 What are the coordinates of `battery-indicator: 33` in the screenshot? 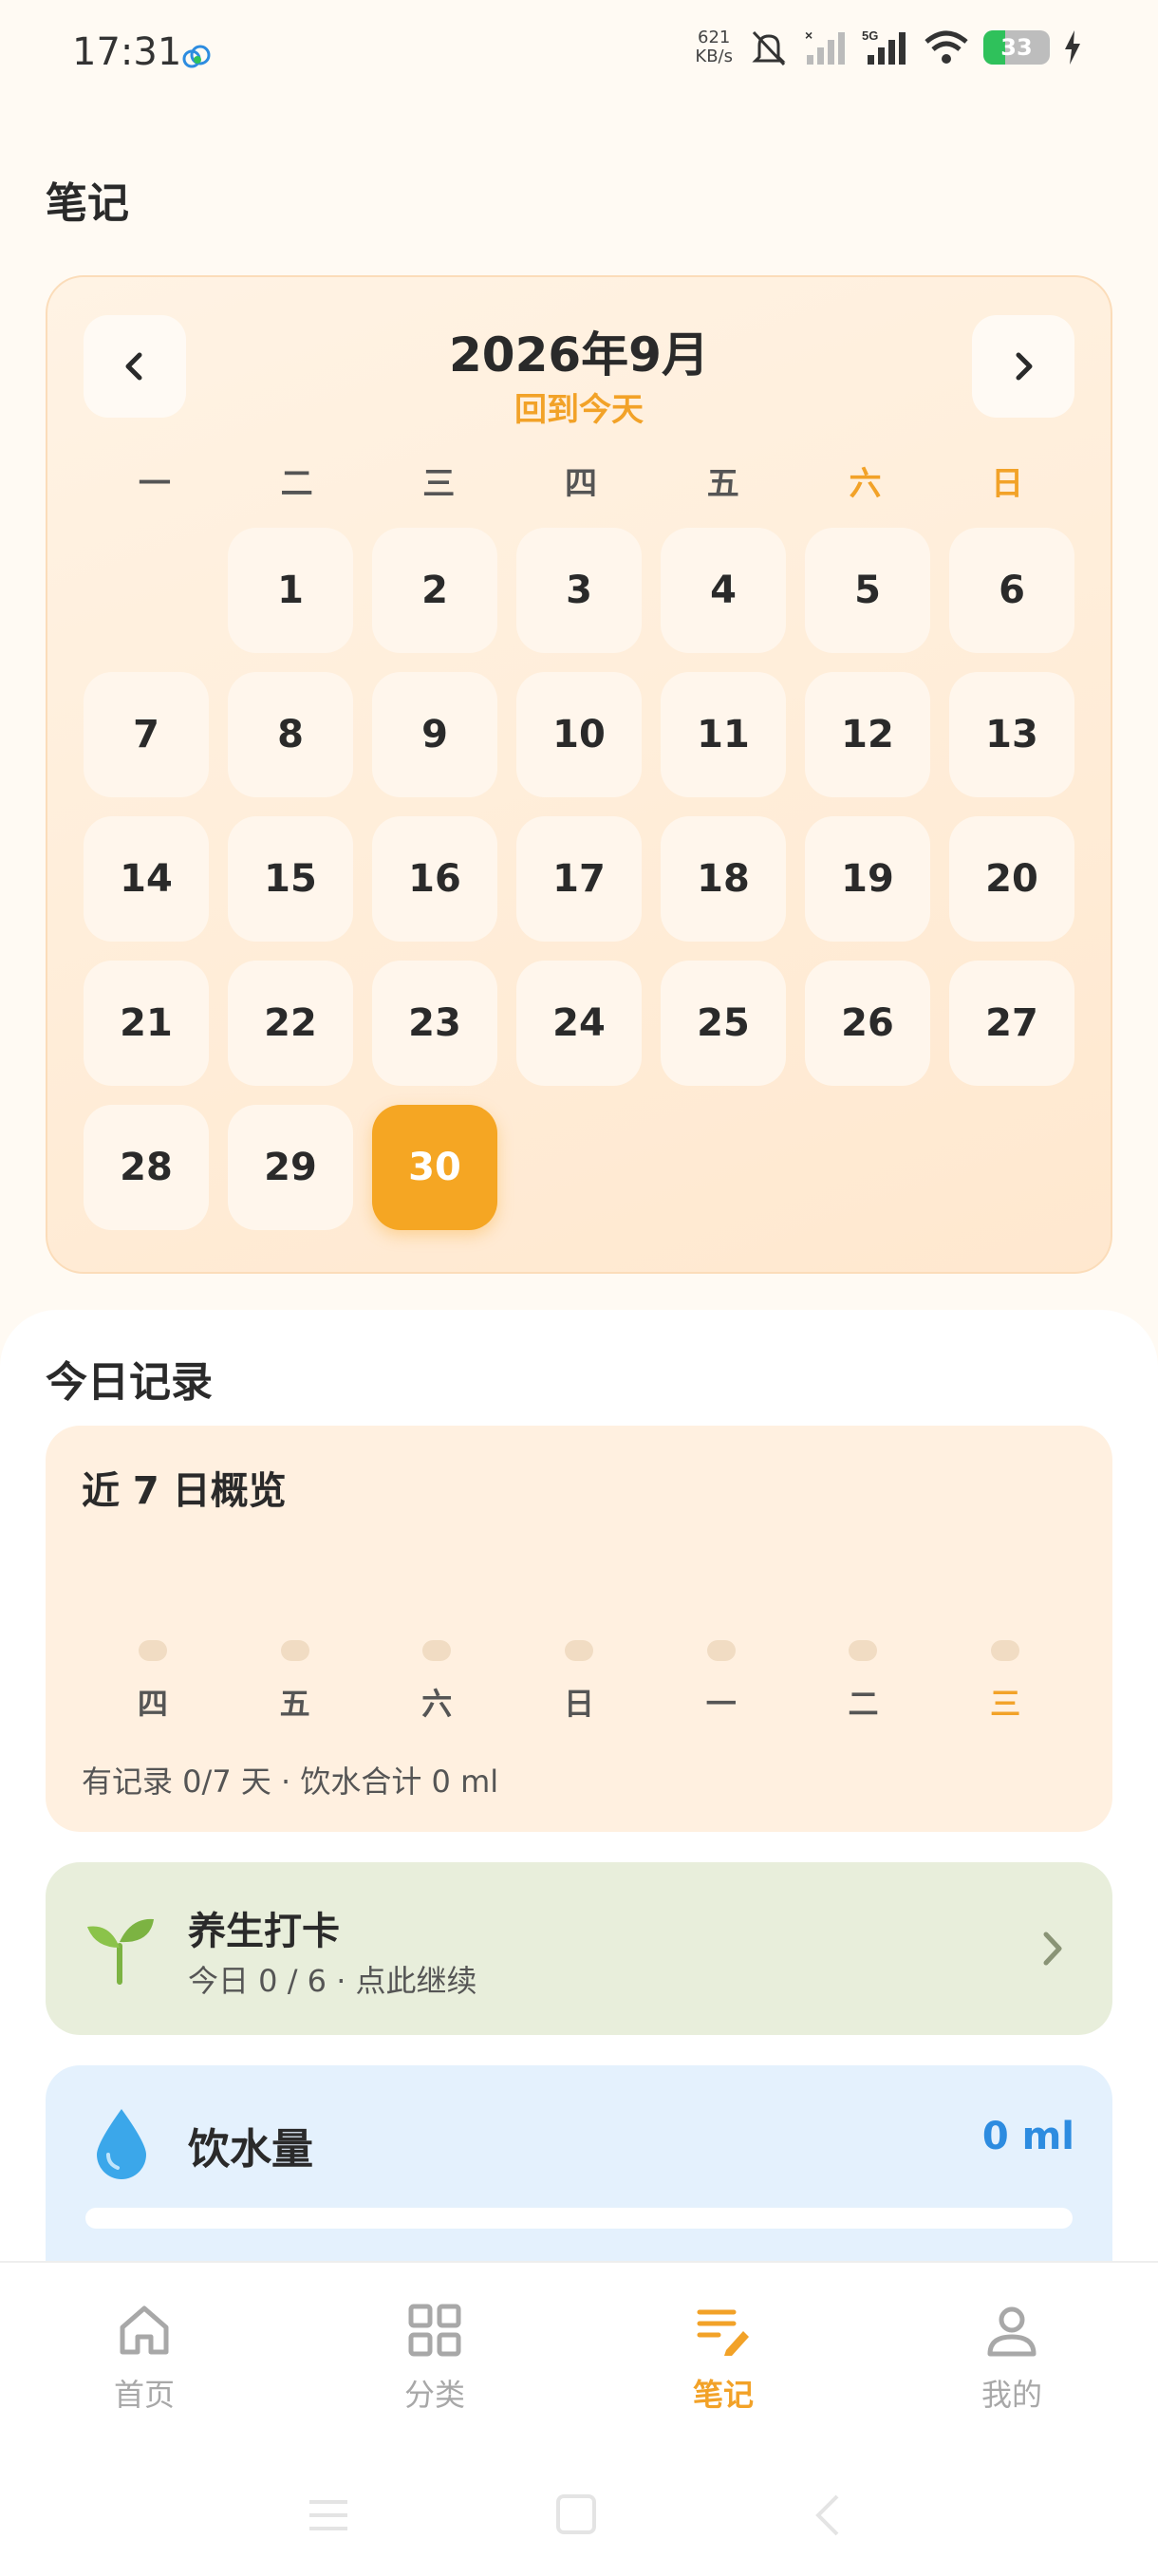 It's located at (1016, 48).